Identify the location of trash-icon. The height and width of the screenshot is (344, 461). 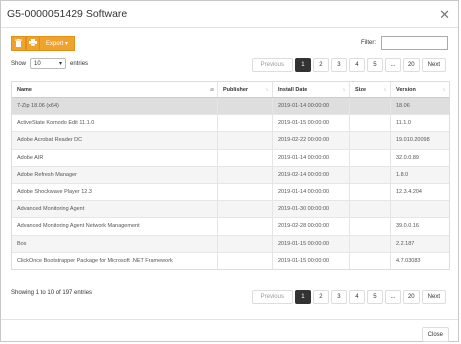
(18, 43).